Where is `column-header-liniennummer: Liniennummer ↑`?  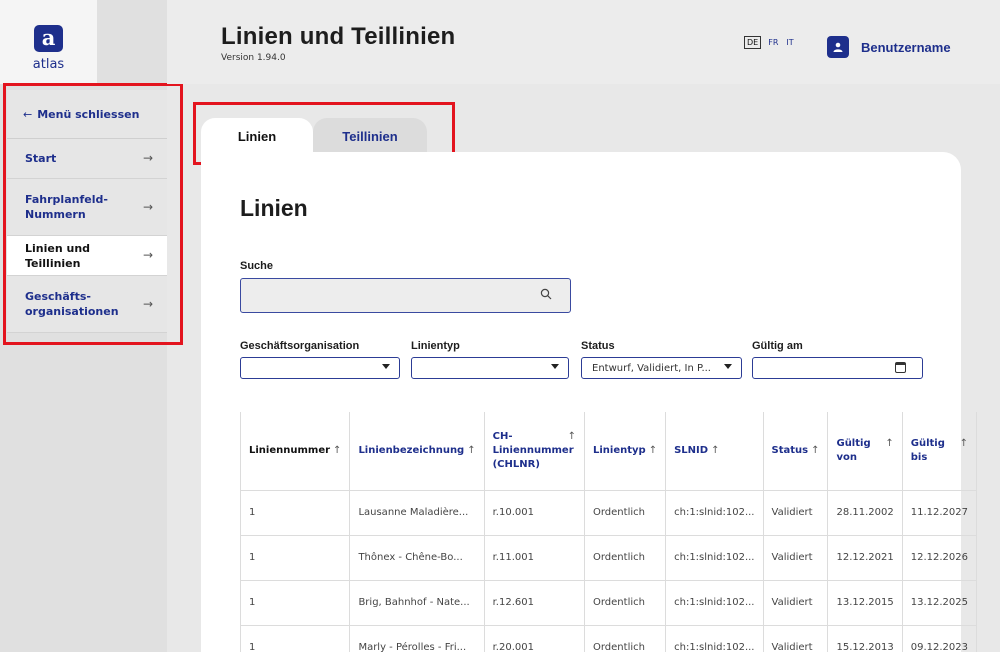 column-header-liniennummer: Liniennummer ↑ is located at coordinates (295, 451).